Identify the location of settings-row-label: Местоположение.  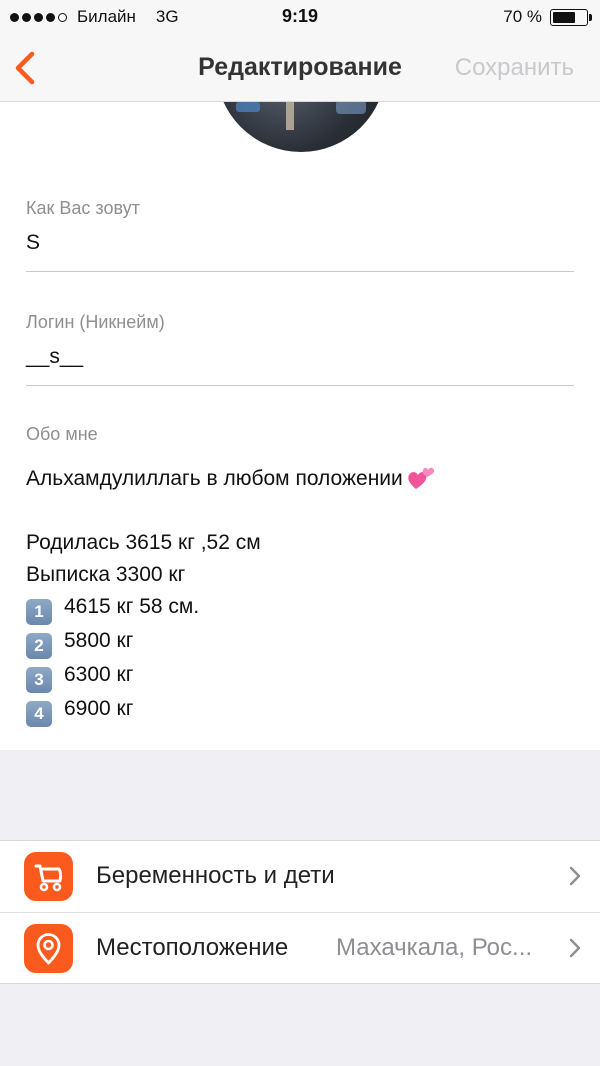
(192, 947).